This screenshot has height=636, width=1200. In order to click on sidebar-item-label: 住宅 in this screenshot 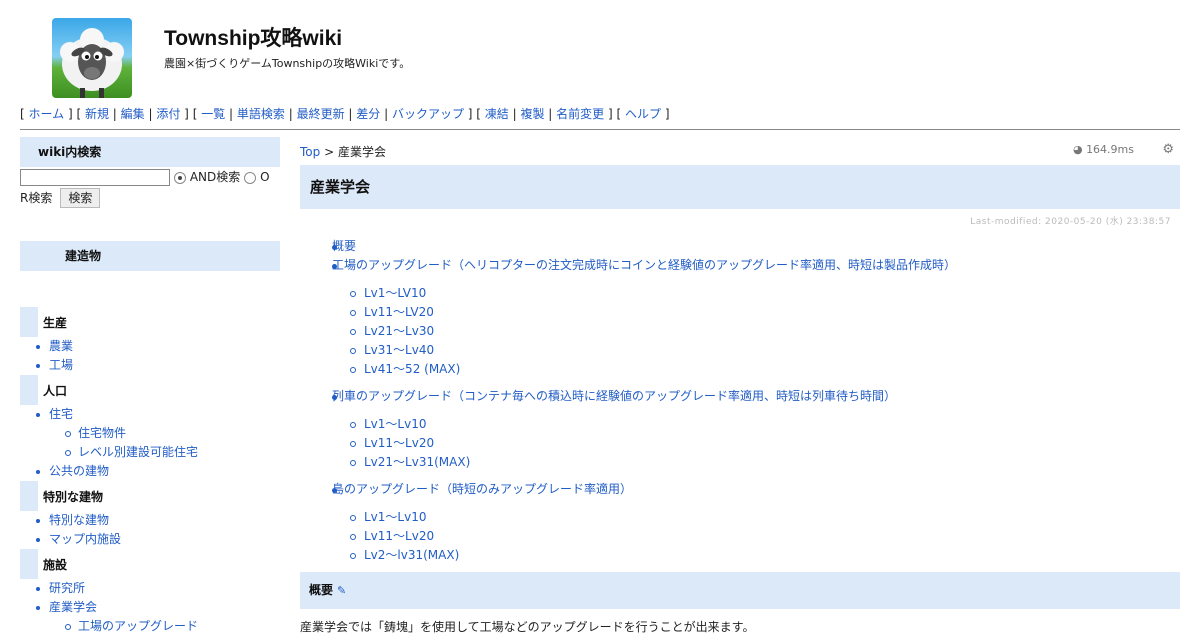, I will do `click(61, 414)`.